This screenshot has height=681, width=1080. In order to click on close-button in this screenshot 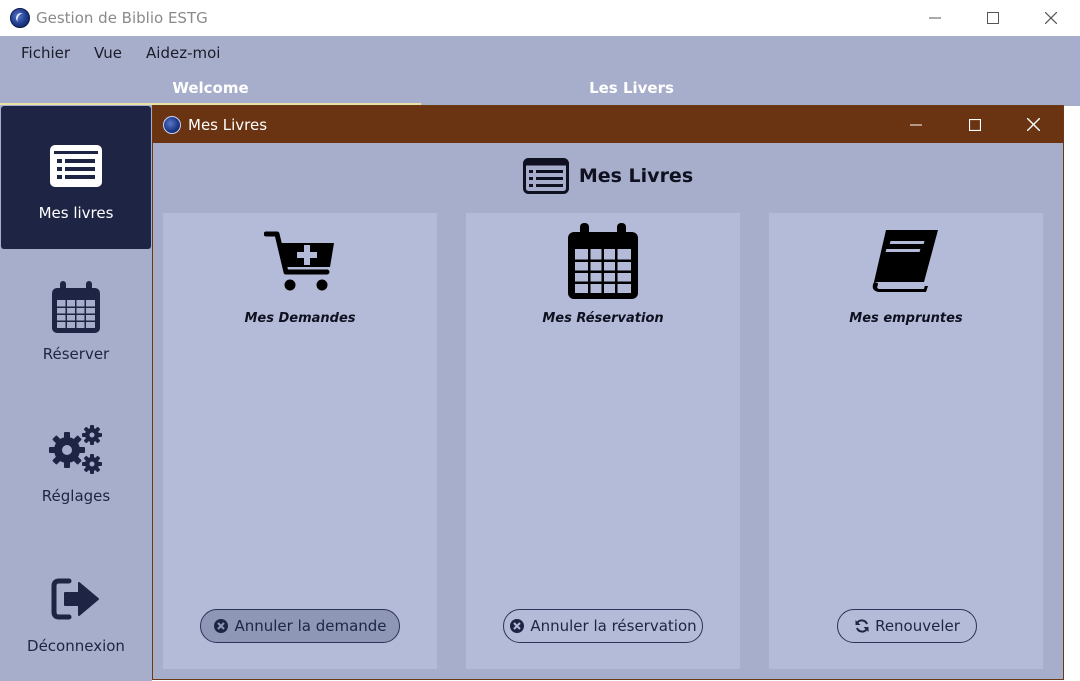, I will do `click(1051, 18)`.